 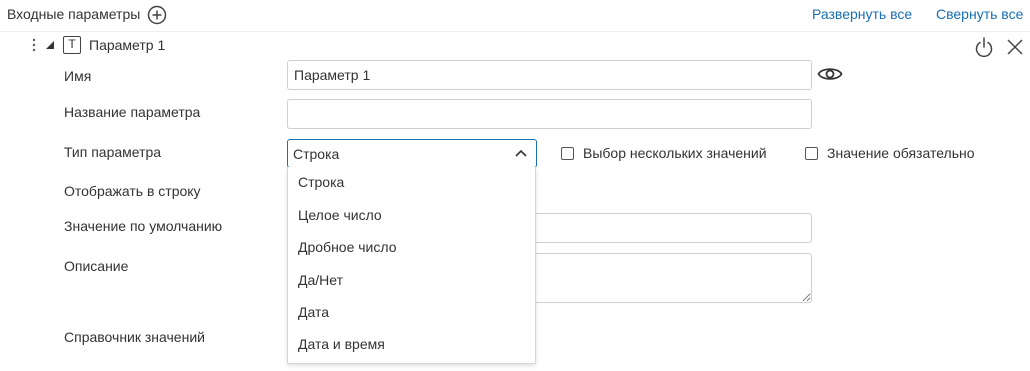 What do you see at coordinates (347, 247) in the screenshot?
I see `option-decimal: Дробное число` at bounding box center [347, 247].